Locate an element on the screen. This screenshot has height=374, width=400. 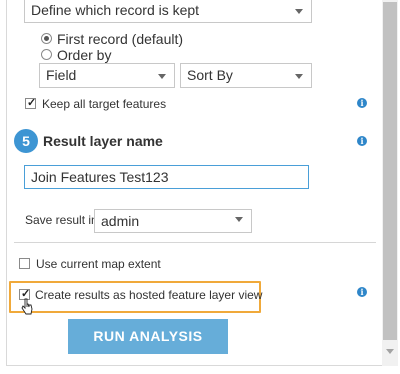
checkmark-icon: ✓ is located at coordinates (32, 103).